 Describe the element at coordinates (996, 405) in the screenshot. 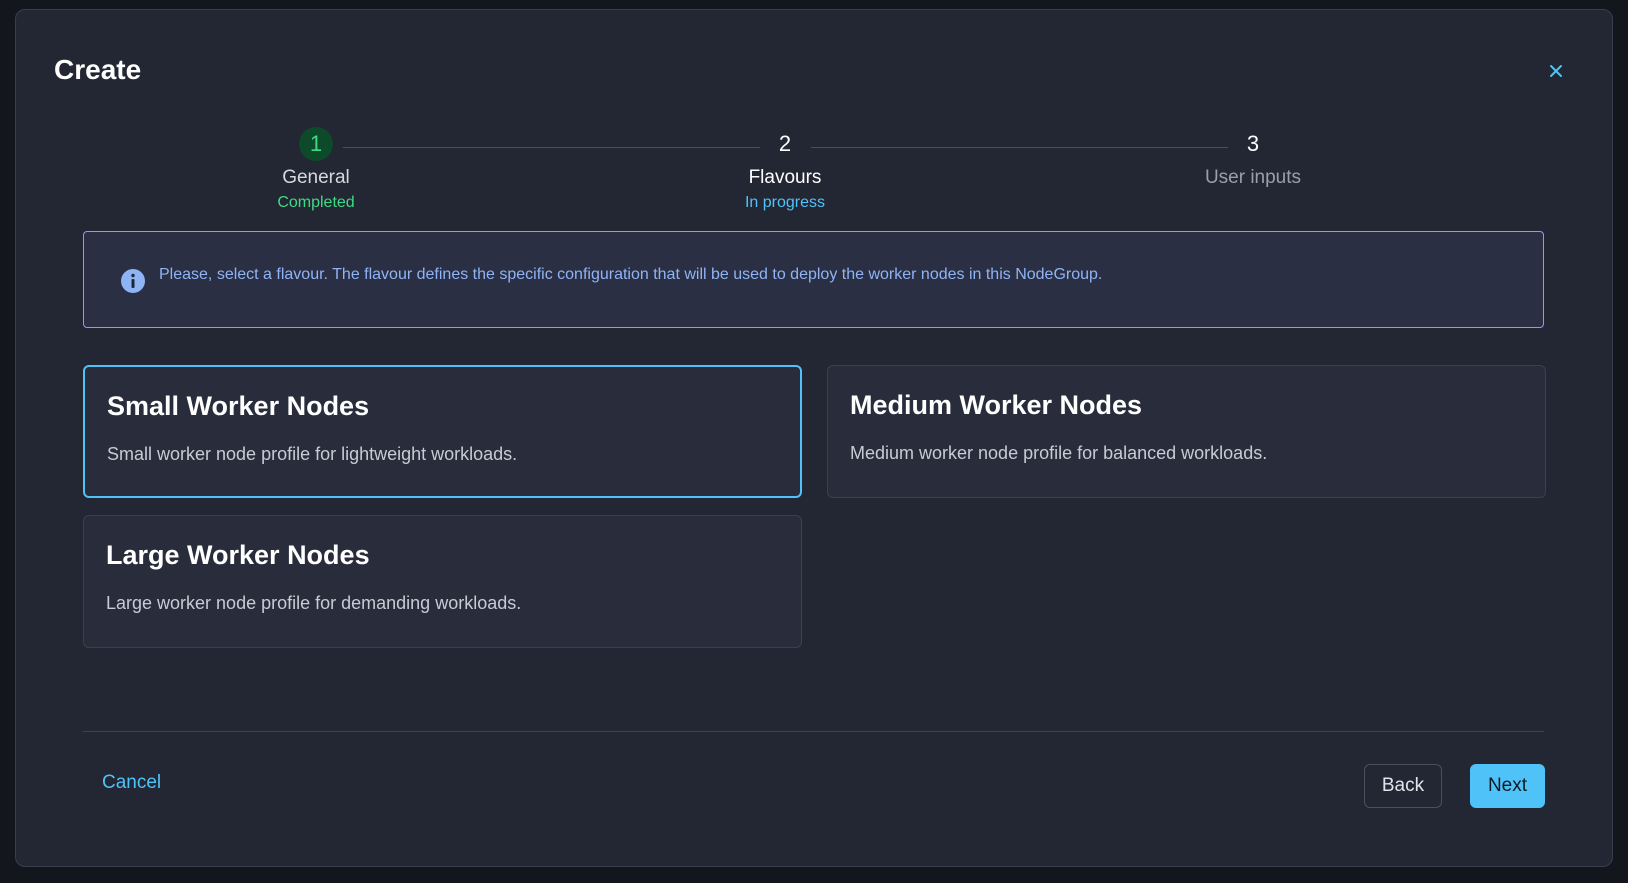

I see `flavour-title: Medium Worker Nodes` at that location.